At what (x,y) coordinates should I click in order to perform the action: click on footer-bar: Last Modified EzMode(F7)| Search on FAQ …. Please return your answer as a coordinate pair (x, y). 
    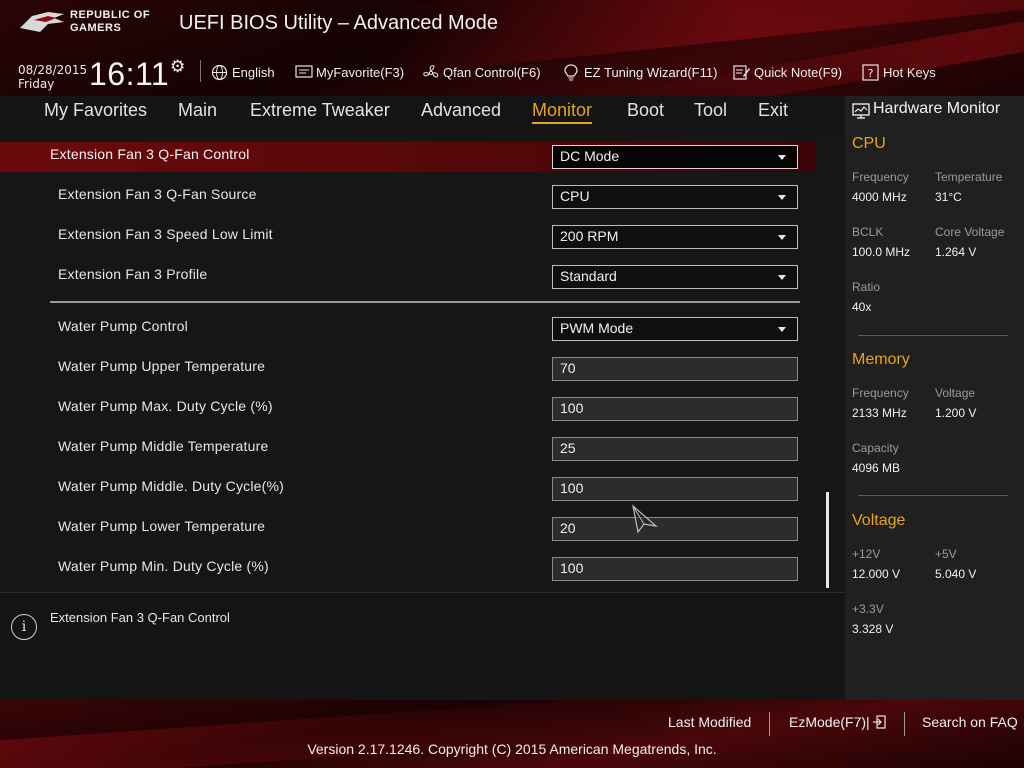
    Looking at the image, I should click on (512, 734).